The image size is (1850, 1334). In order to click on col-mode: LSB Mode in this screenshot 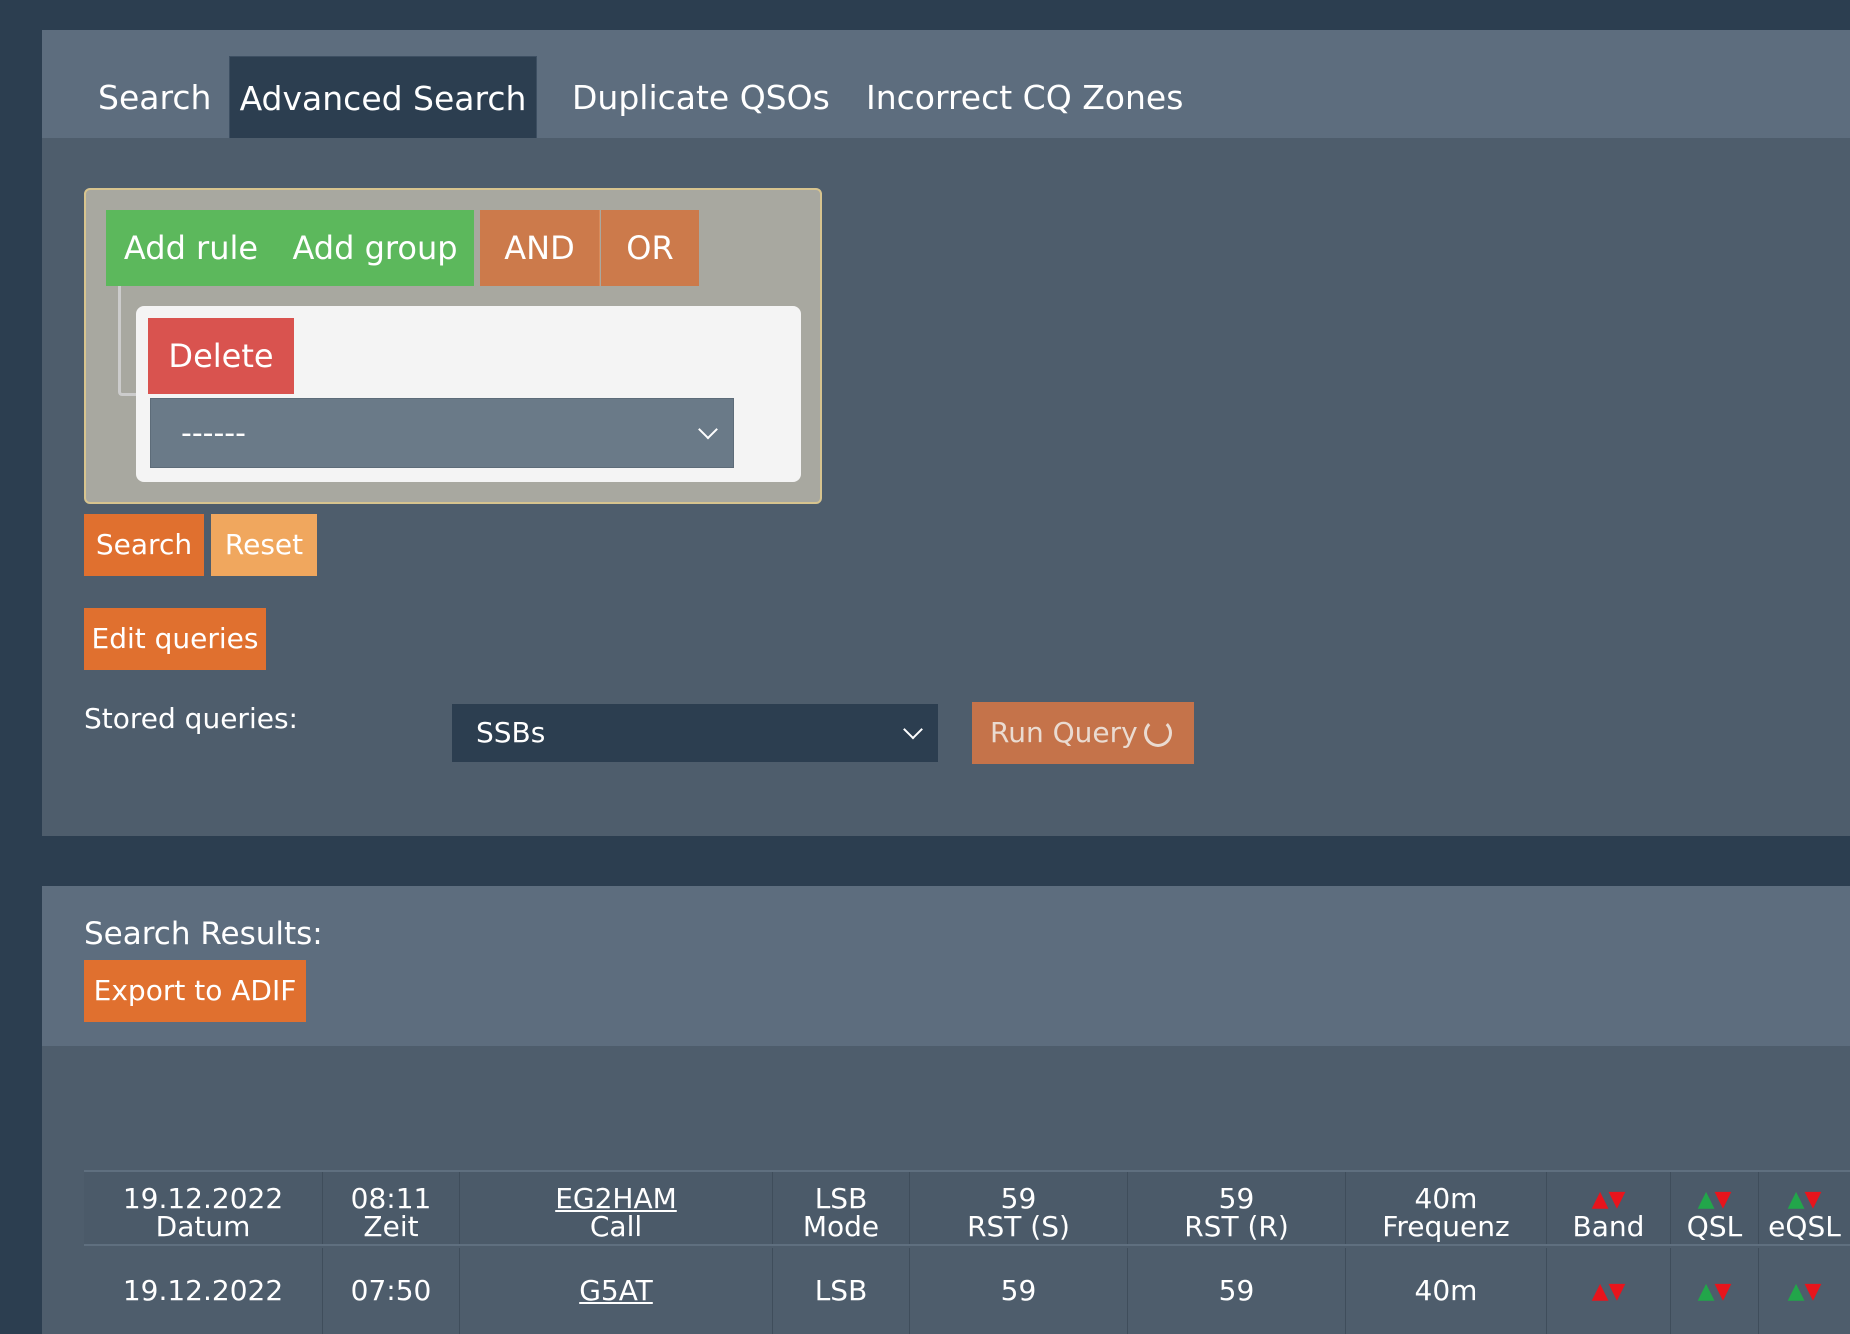, I will do `click(841, 1208)`.